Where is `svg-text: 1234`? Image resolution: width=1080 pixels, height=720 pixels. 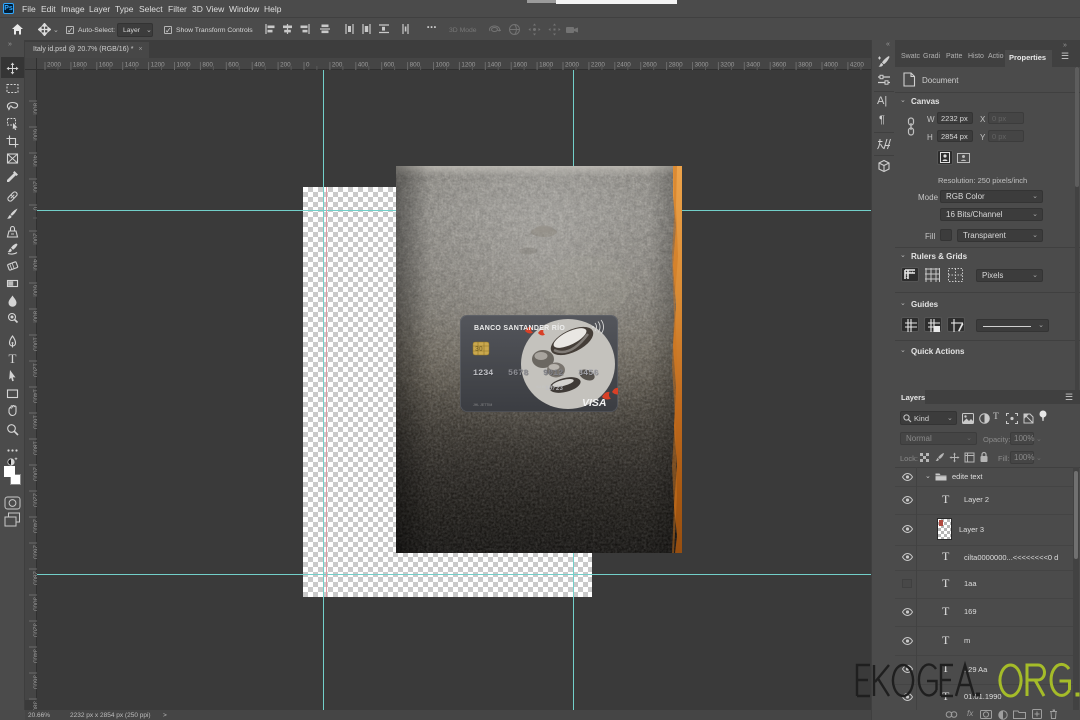 svg-text: 1234 is located at coordinates (483, 373).